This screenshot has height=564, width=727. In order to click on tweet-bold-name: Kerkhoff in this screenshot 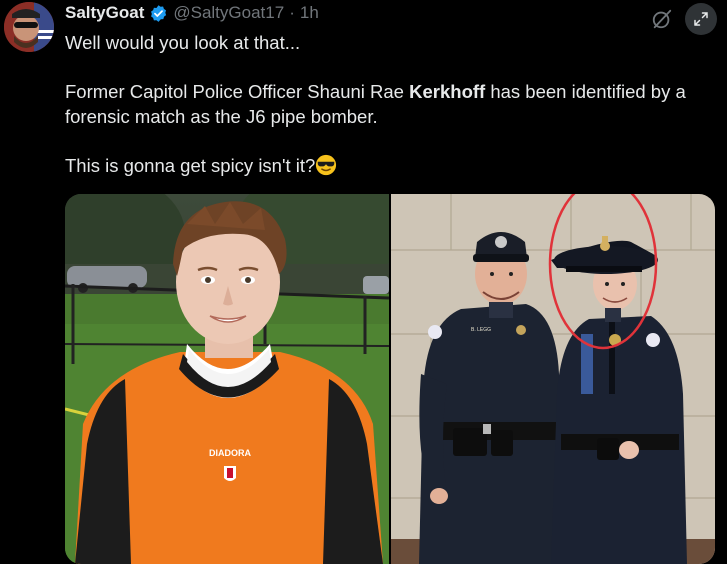, I will do `click(447, 91)`.